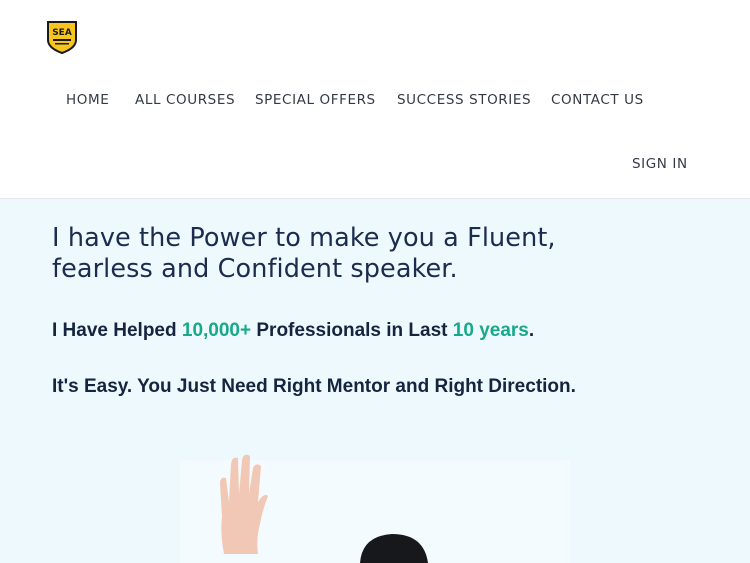  What do you see at coordinates (531, 330) in the screenshot?
I see `stat-text-c: .` at bounding box center [531, 330].